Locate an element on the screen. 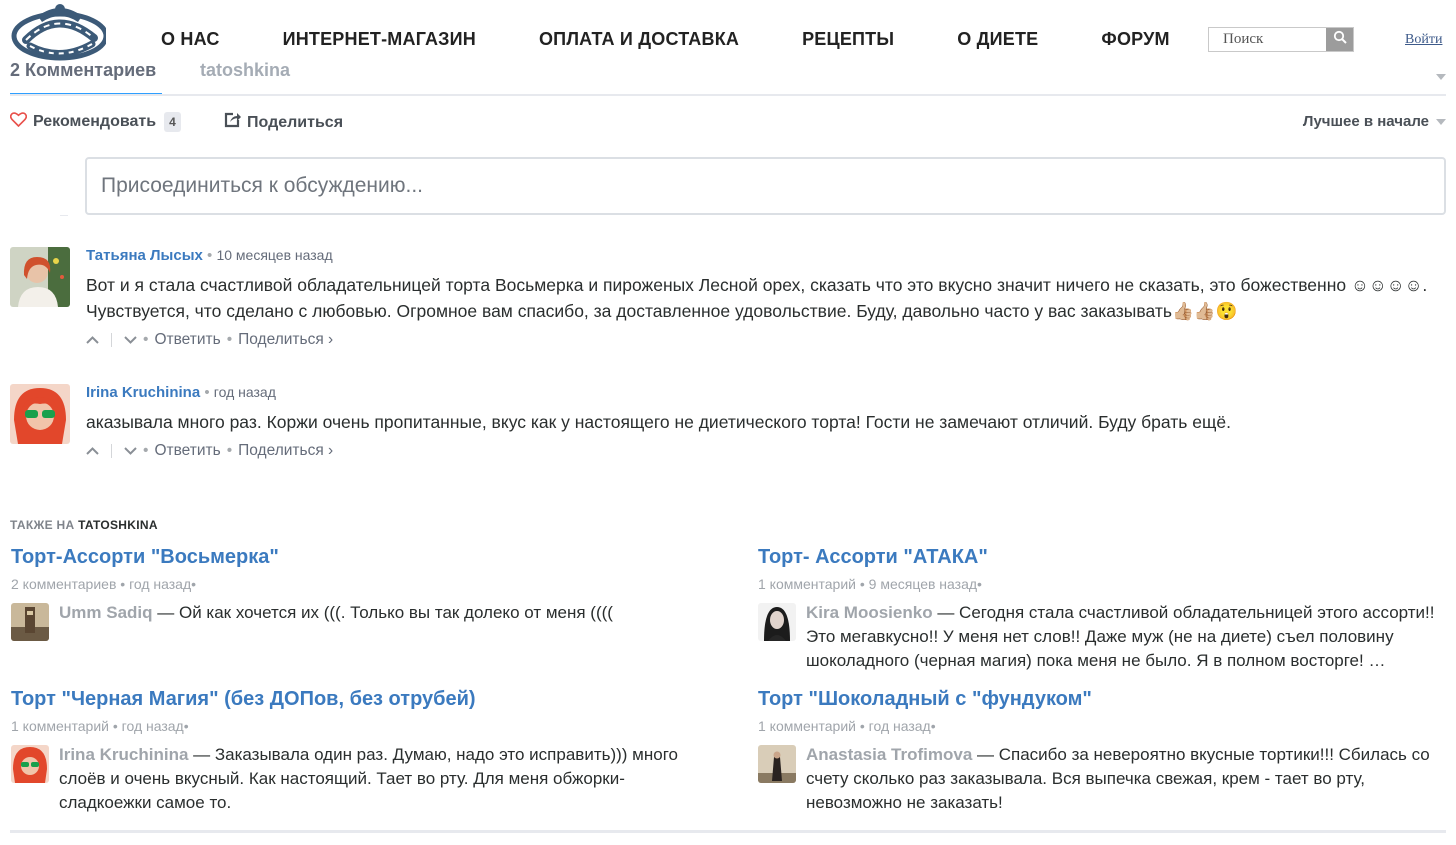  comment-header: Татьяна Лысых • 10 месяцев назад is located at coordinates (209, 255).